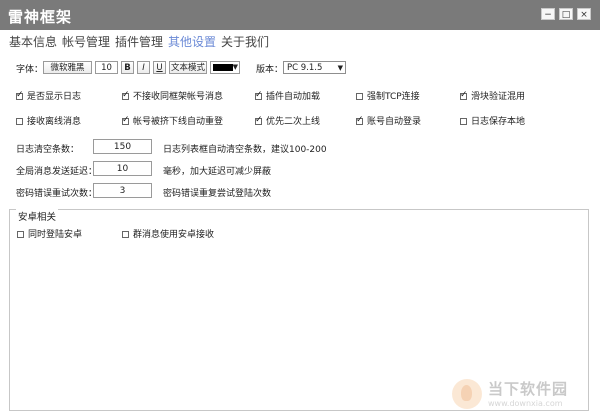  What do you see at coordinates (498, 122) in the screenshot?
I see `checkbox-label: 日志保存本地` at bounding box center [498, 122].